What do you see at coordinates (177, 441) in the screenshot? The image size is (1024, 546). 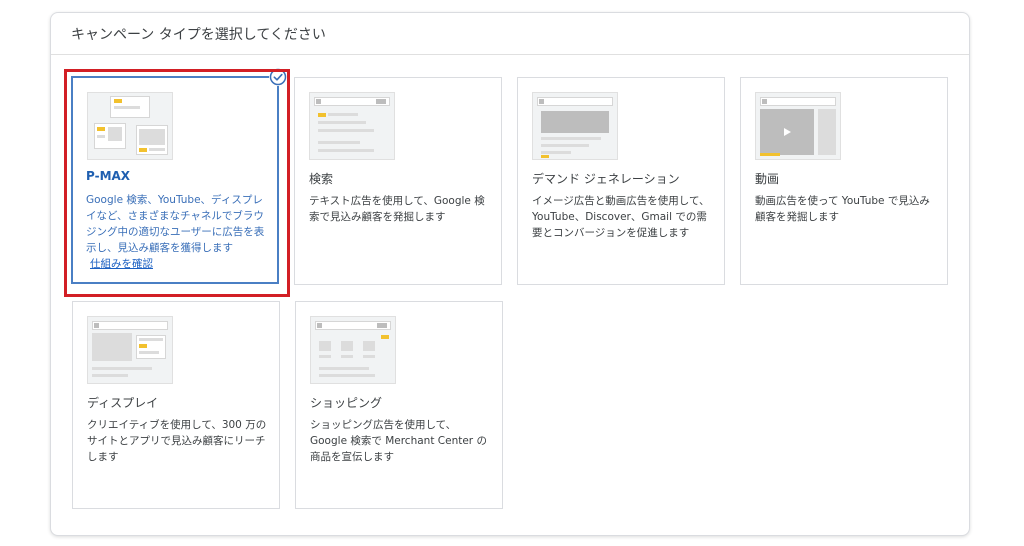 I see `display-description: クリエイティブを使用して、300 万のサイトとアプリで見込み顧客にリーチします` at bounding box center [177, 441].